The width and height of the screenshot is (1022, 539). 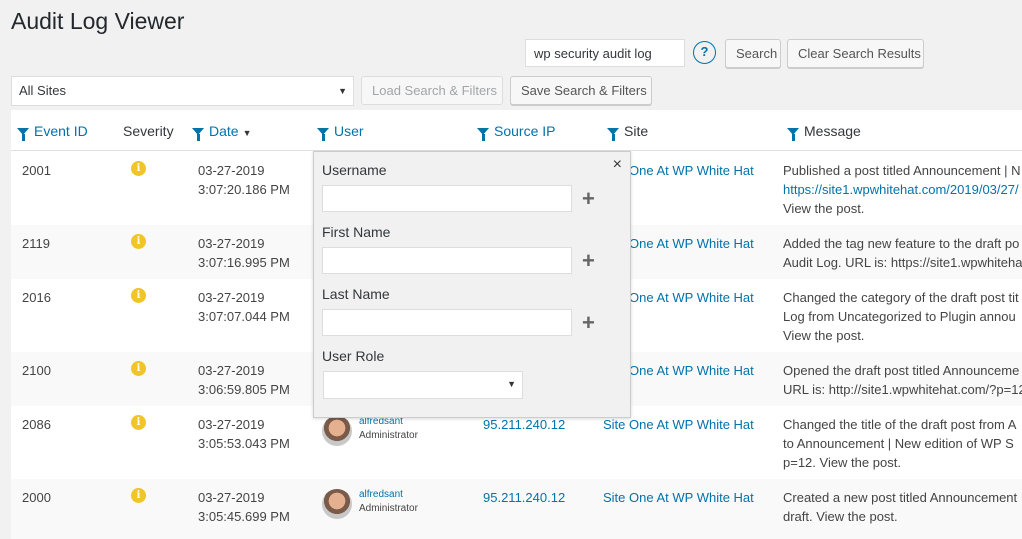 What do you see at coordinates (349, 131) in the screenshot?
I see `column-label: User` at bounding box center [349, 131].